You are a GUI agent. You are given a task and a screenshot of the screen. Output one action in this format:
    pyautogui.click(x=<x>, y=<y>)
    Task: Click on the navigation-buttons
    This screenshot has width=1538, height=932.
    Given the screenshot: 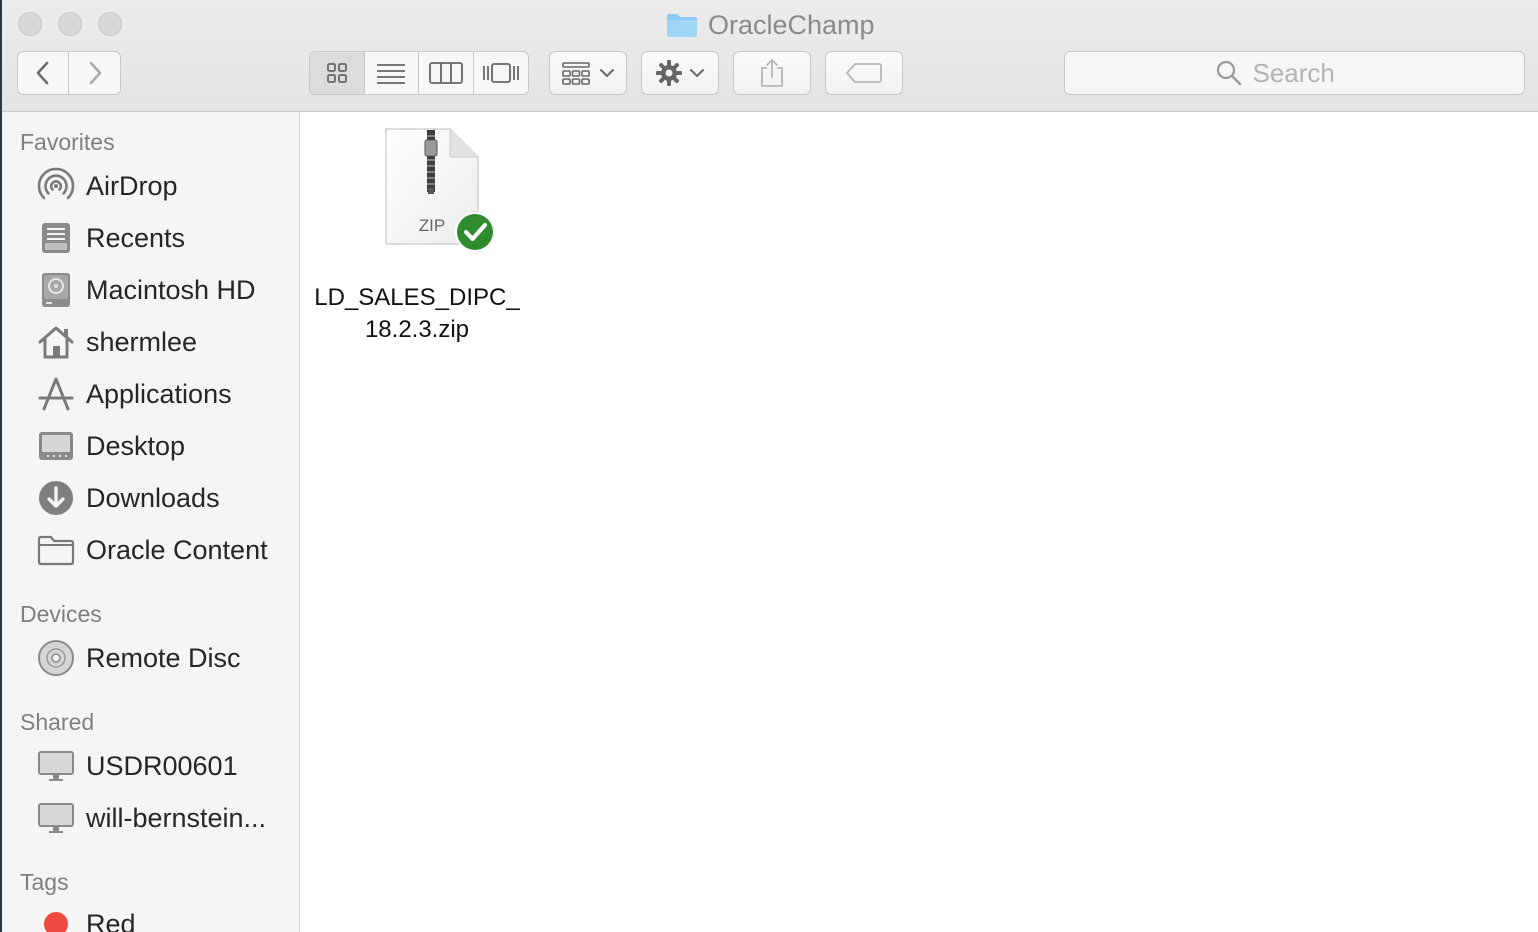 What is the action you would take?
    pyautogui.click(x=69, y=73)
    